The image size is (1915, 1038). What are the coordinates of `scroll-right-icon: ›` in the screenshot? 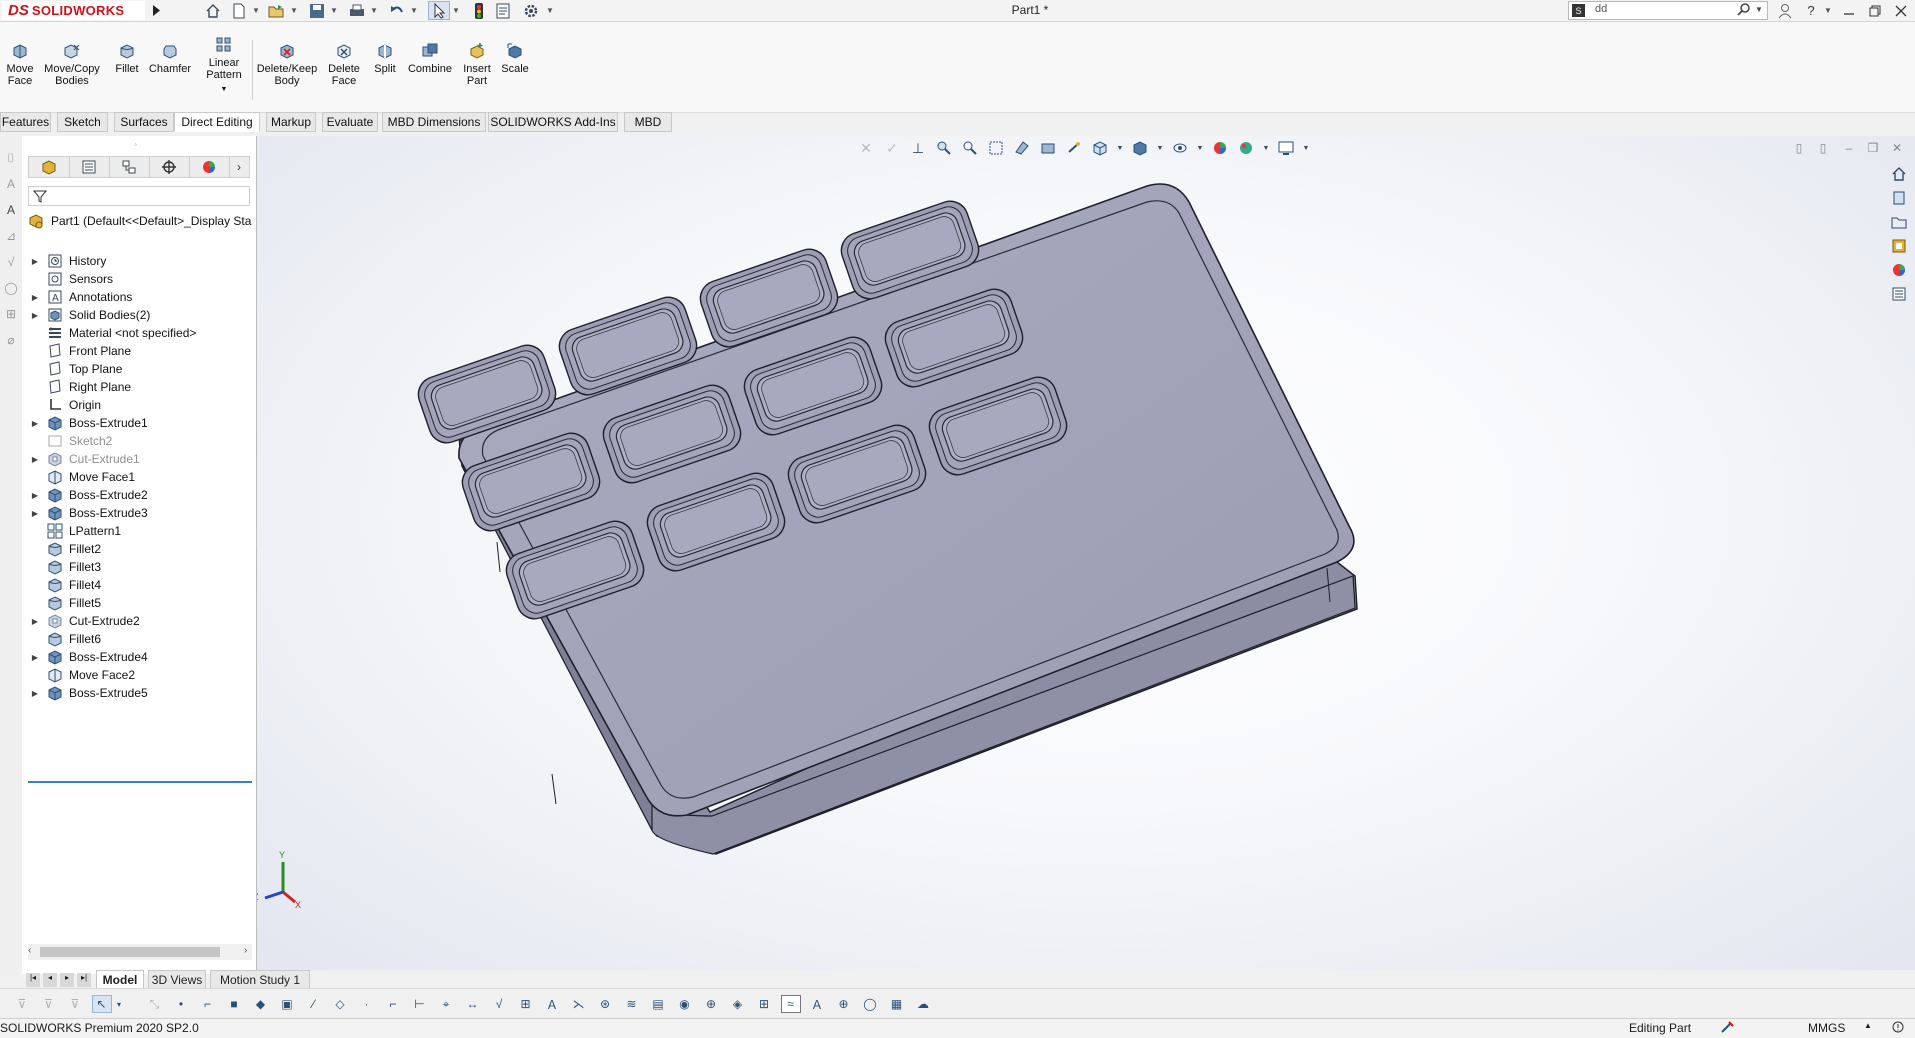 It's located at (245, 950).